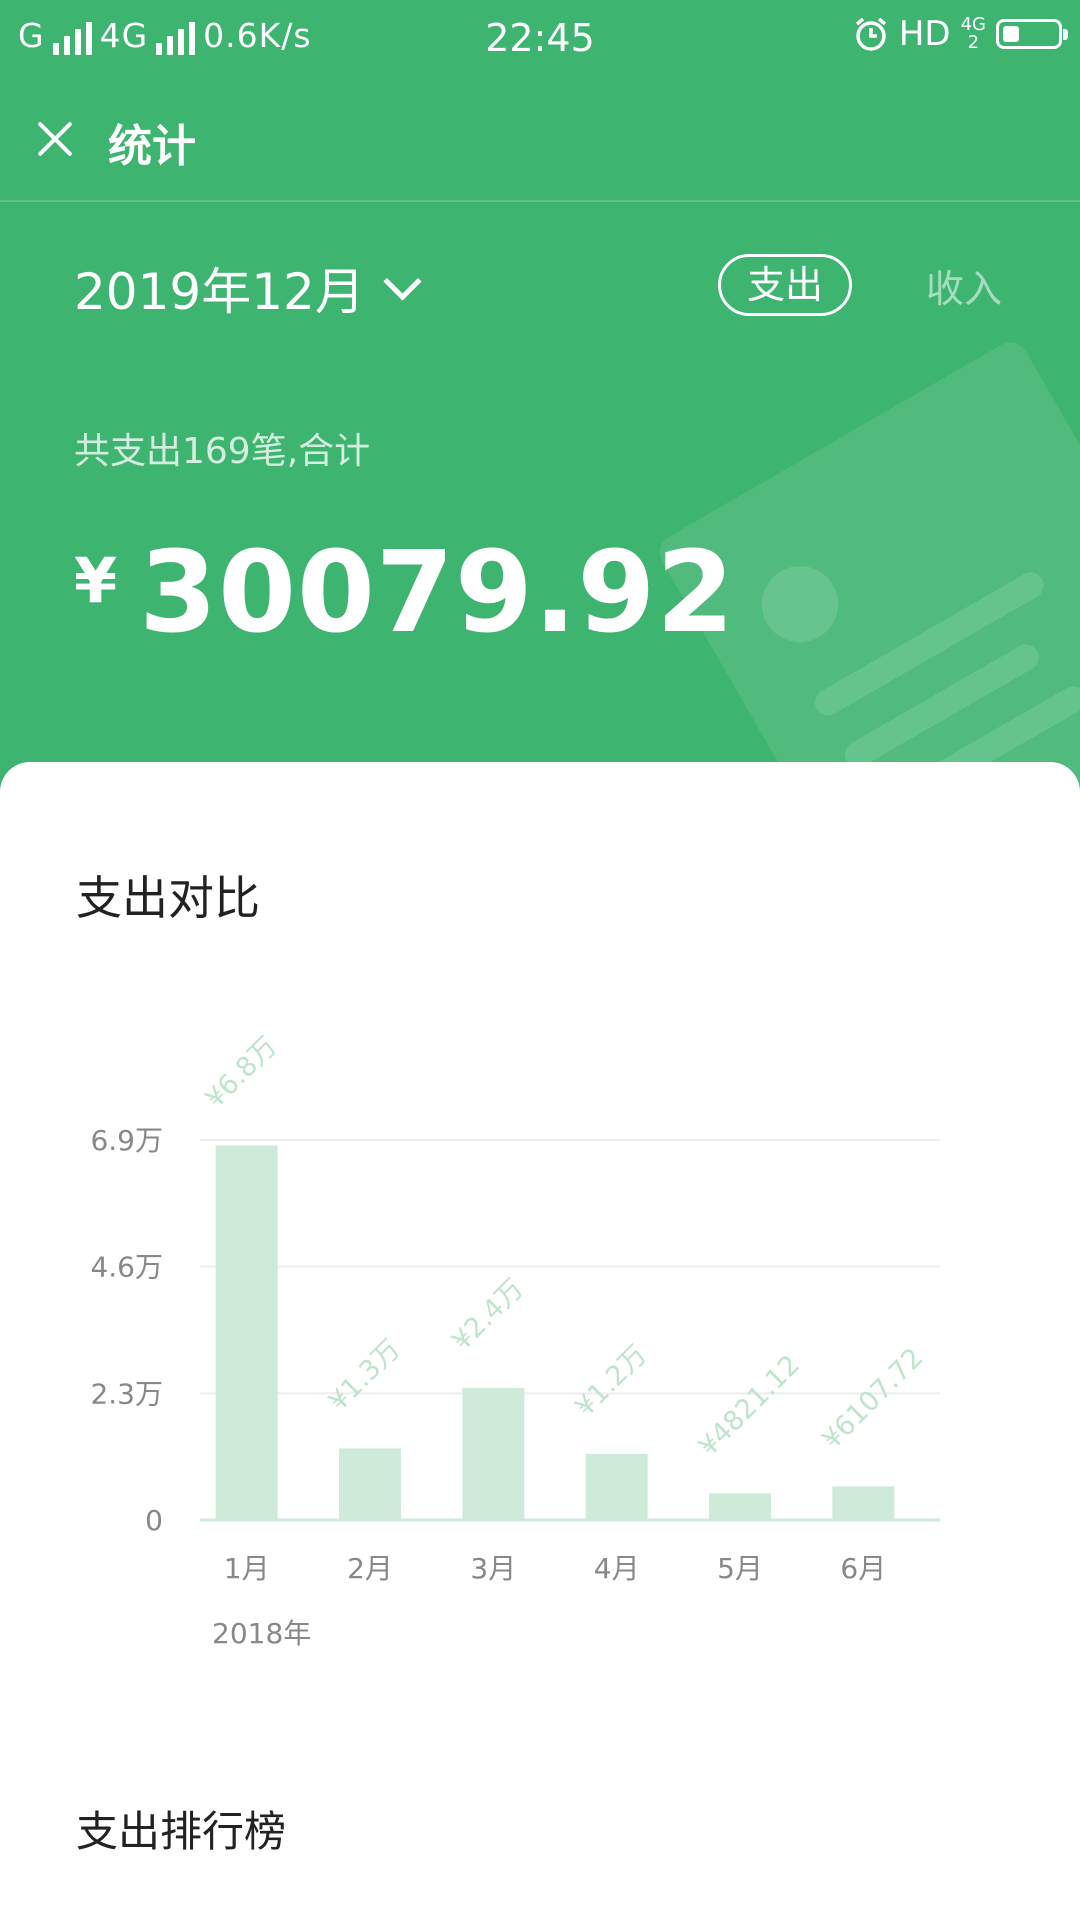 This screenshot has height=1920, width=1080. What do you see at coordinates (870, 34) in the screenshot?
I see `alarm-icon` at bounding box center [870, 34].